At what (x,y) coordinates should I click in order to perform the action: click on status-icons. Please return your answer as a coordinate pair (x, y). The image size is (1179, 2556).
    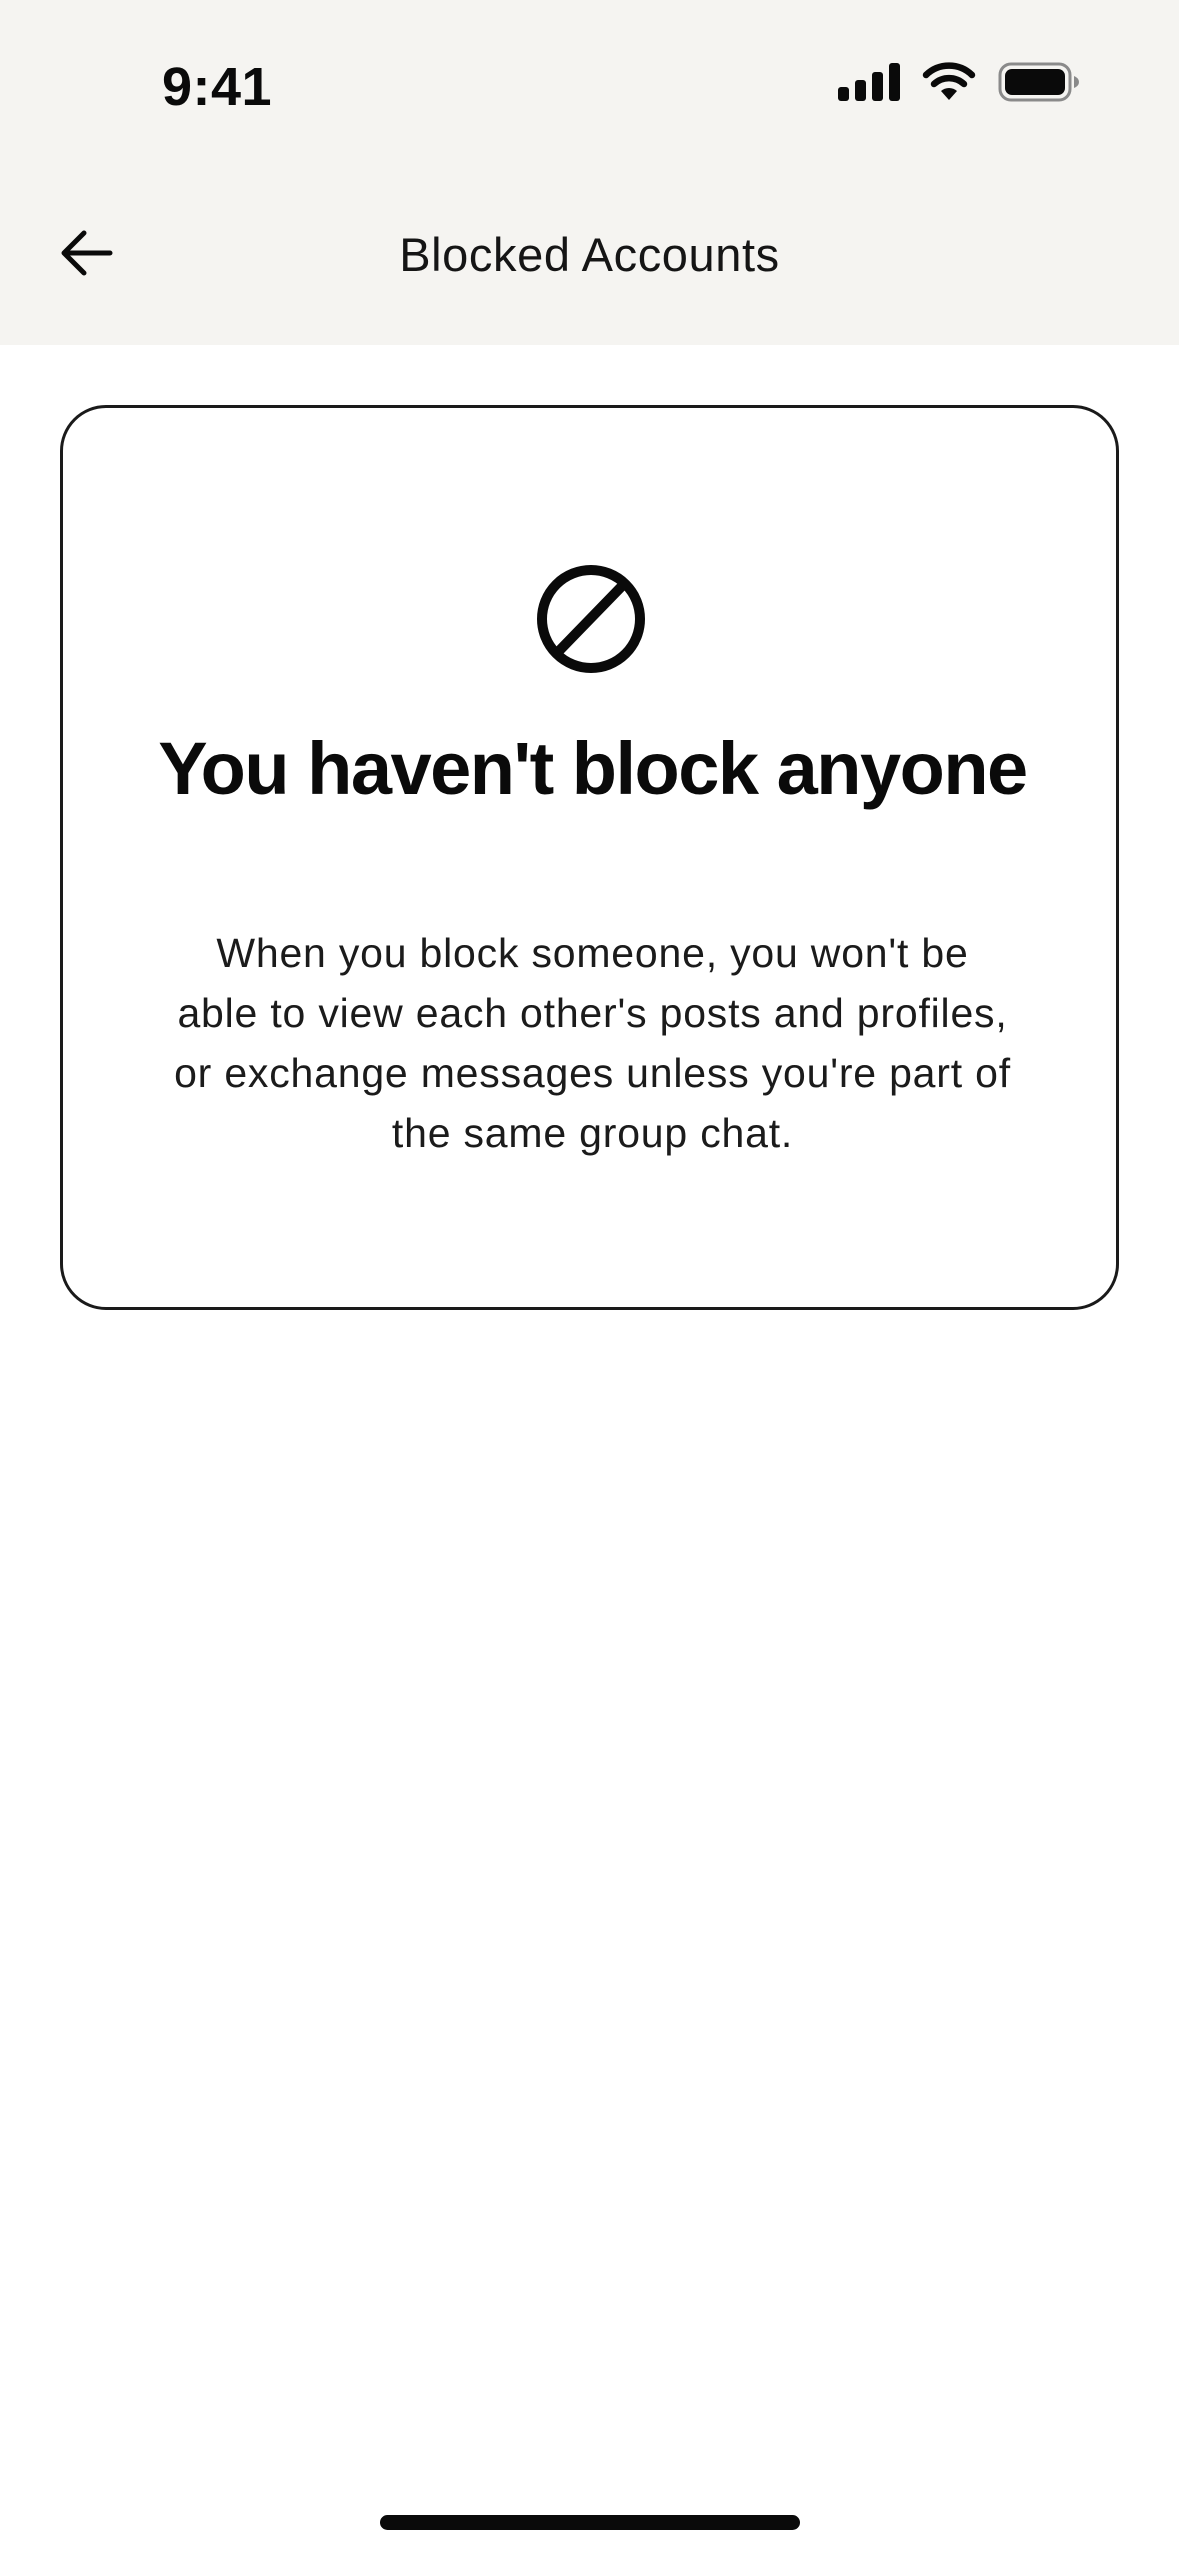
    Looking at the image, I should click on (959, 84).